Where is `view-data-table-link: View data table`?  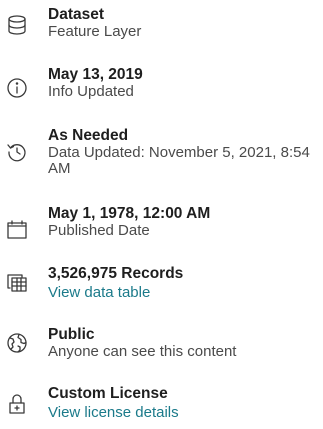
view-data-table-link: View data table is located at coordinates (183, 292).